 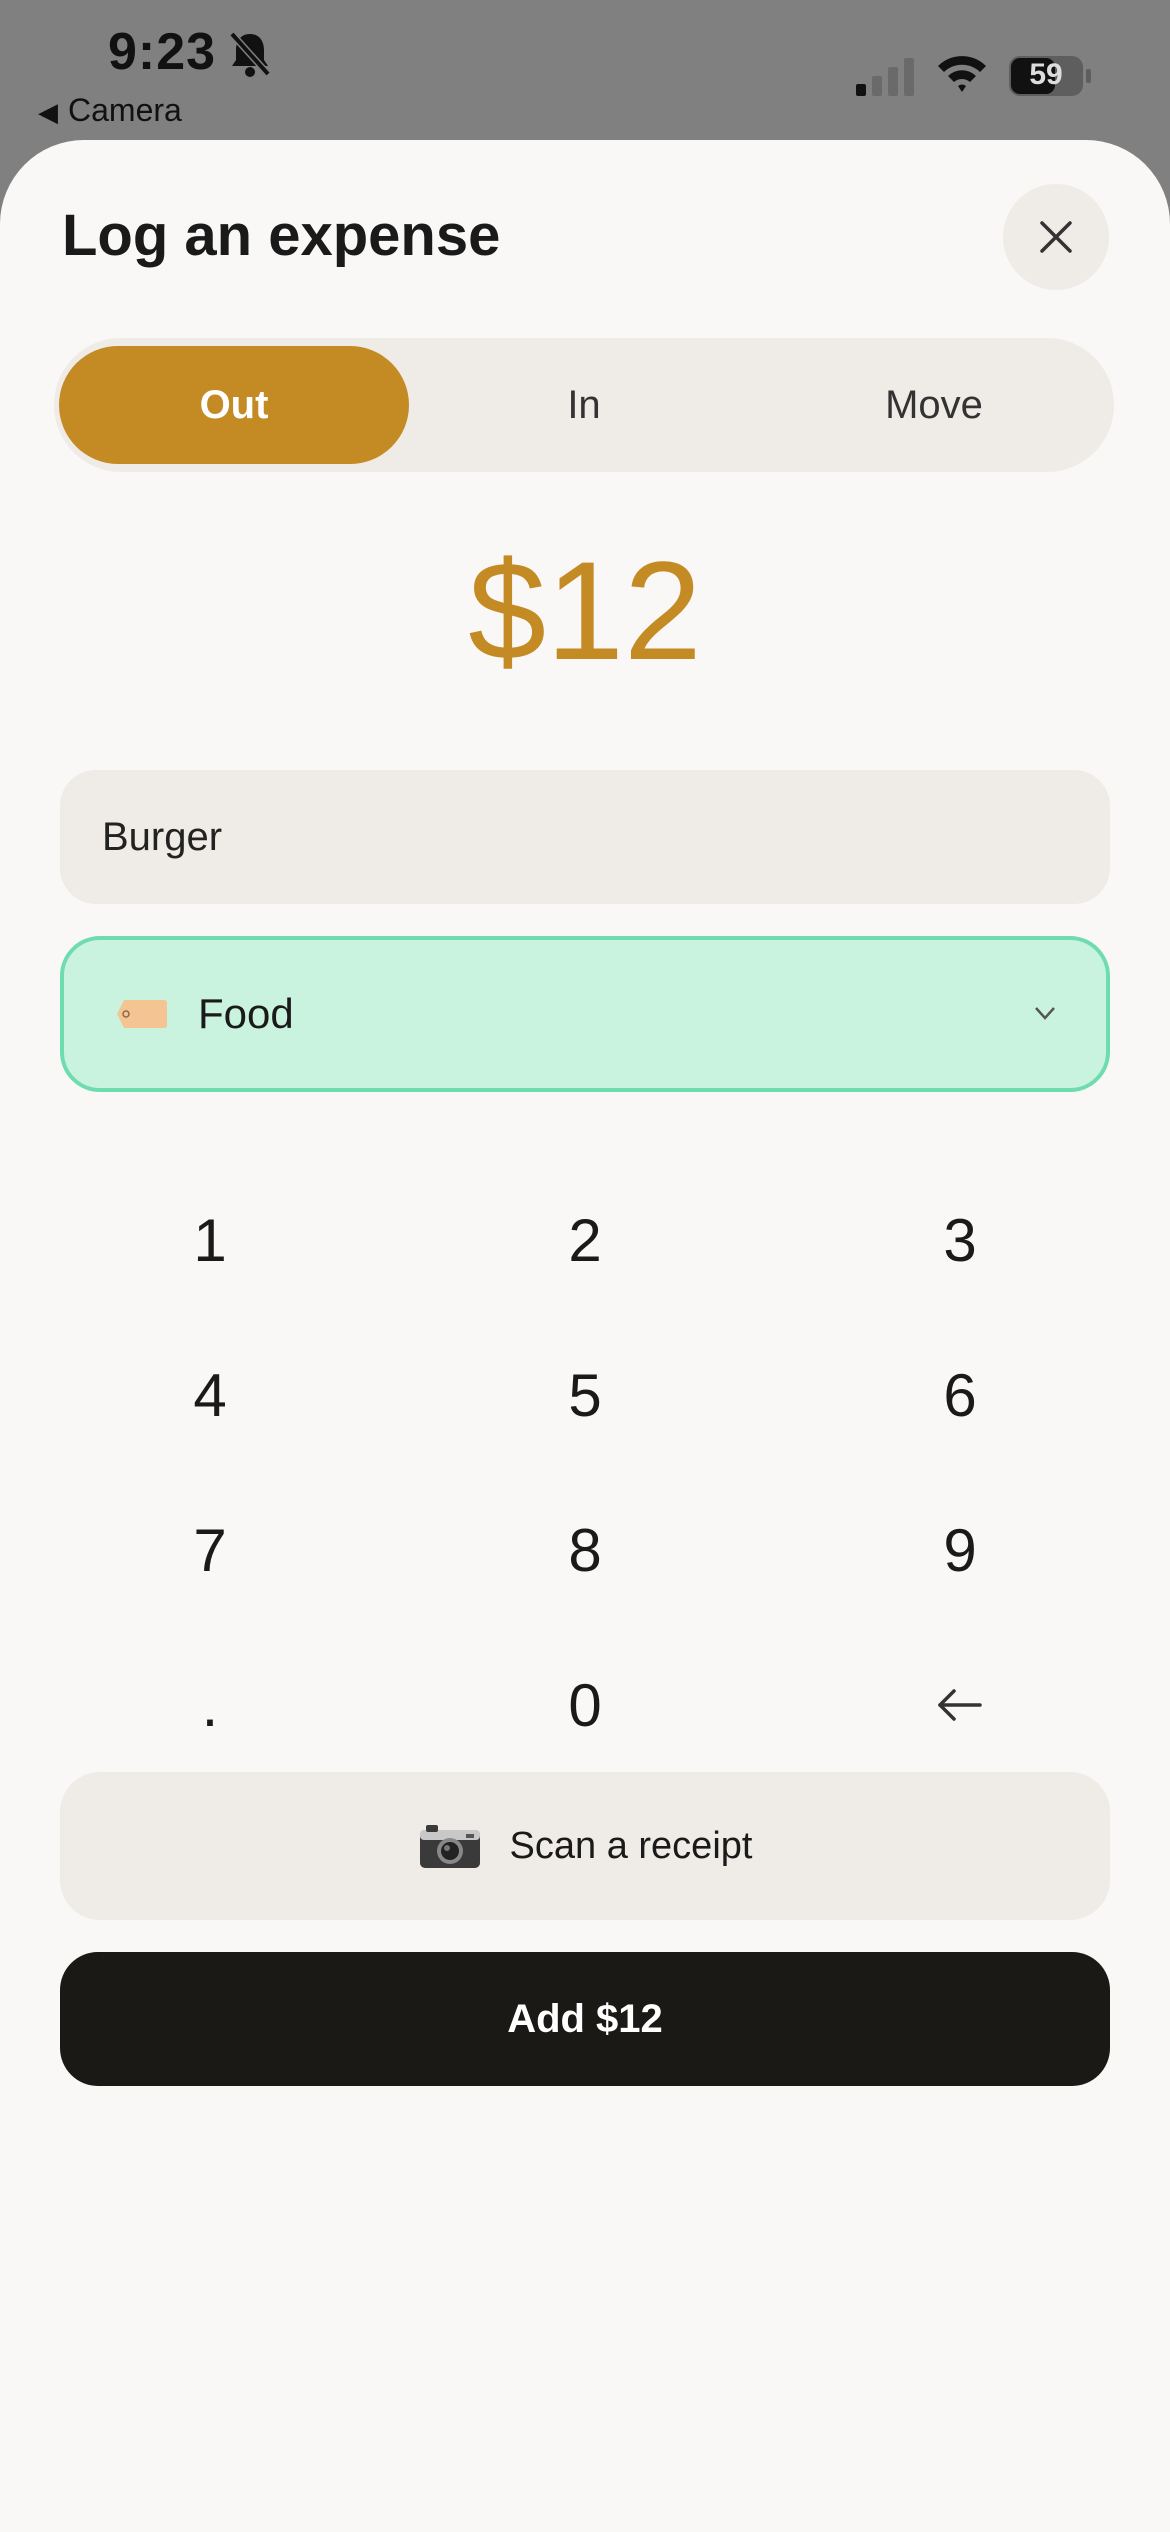 I want to click on category-select: Food, so click(x=585, y=1014).